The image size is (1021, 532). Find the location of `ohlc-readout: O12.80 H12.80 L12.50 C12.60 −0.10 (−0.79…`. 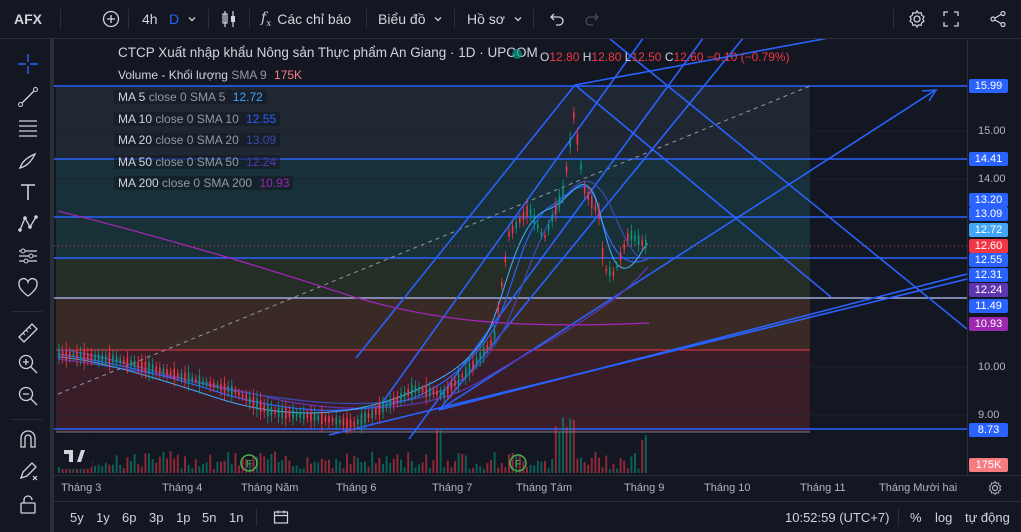

ohlc-readout: O12.80 H12.80 L12.50 C12.60 −0.10 (−0.79… is located at coordinates (665, 57).